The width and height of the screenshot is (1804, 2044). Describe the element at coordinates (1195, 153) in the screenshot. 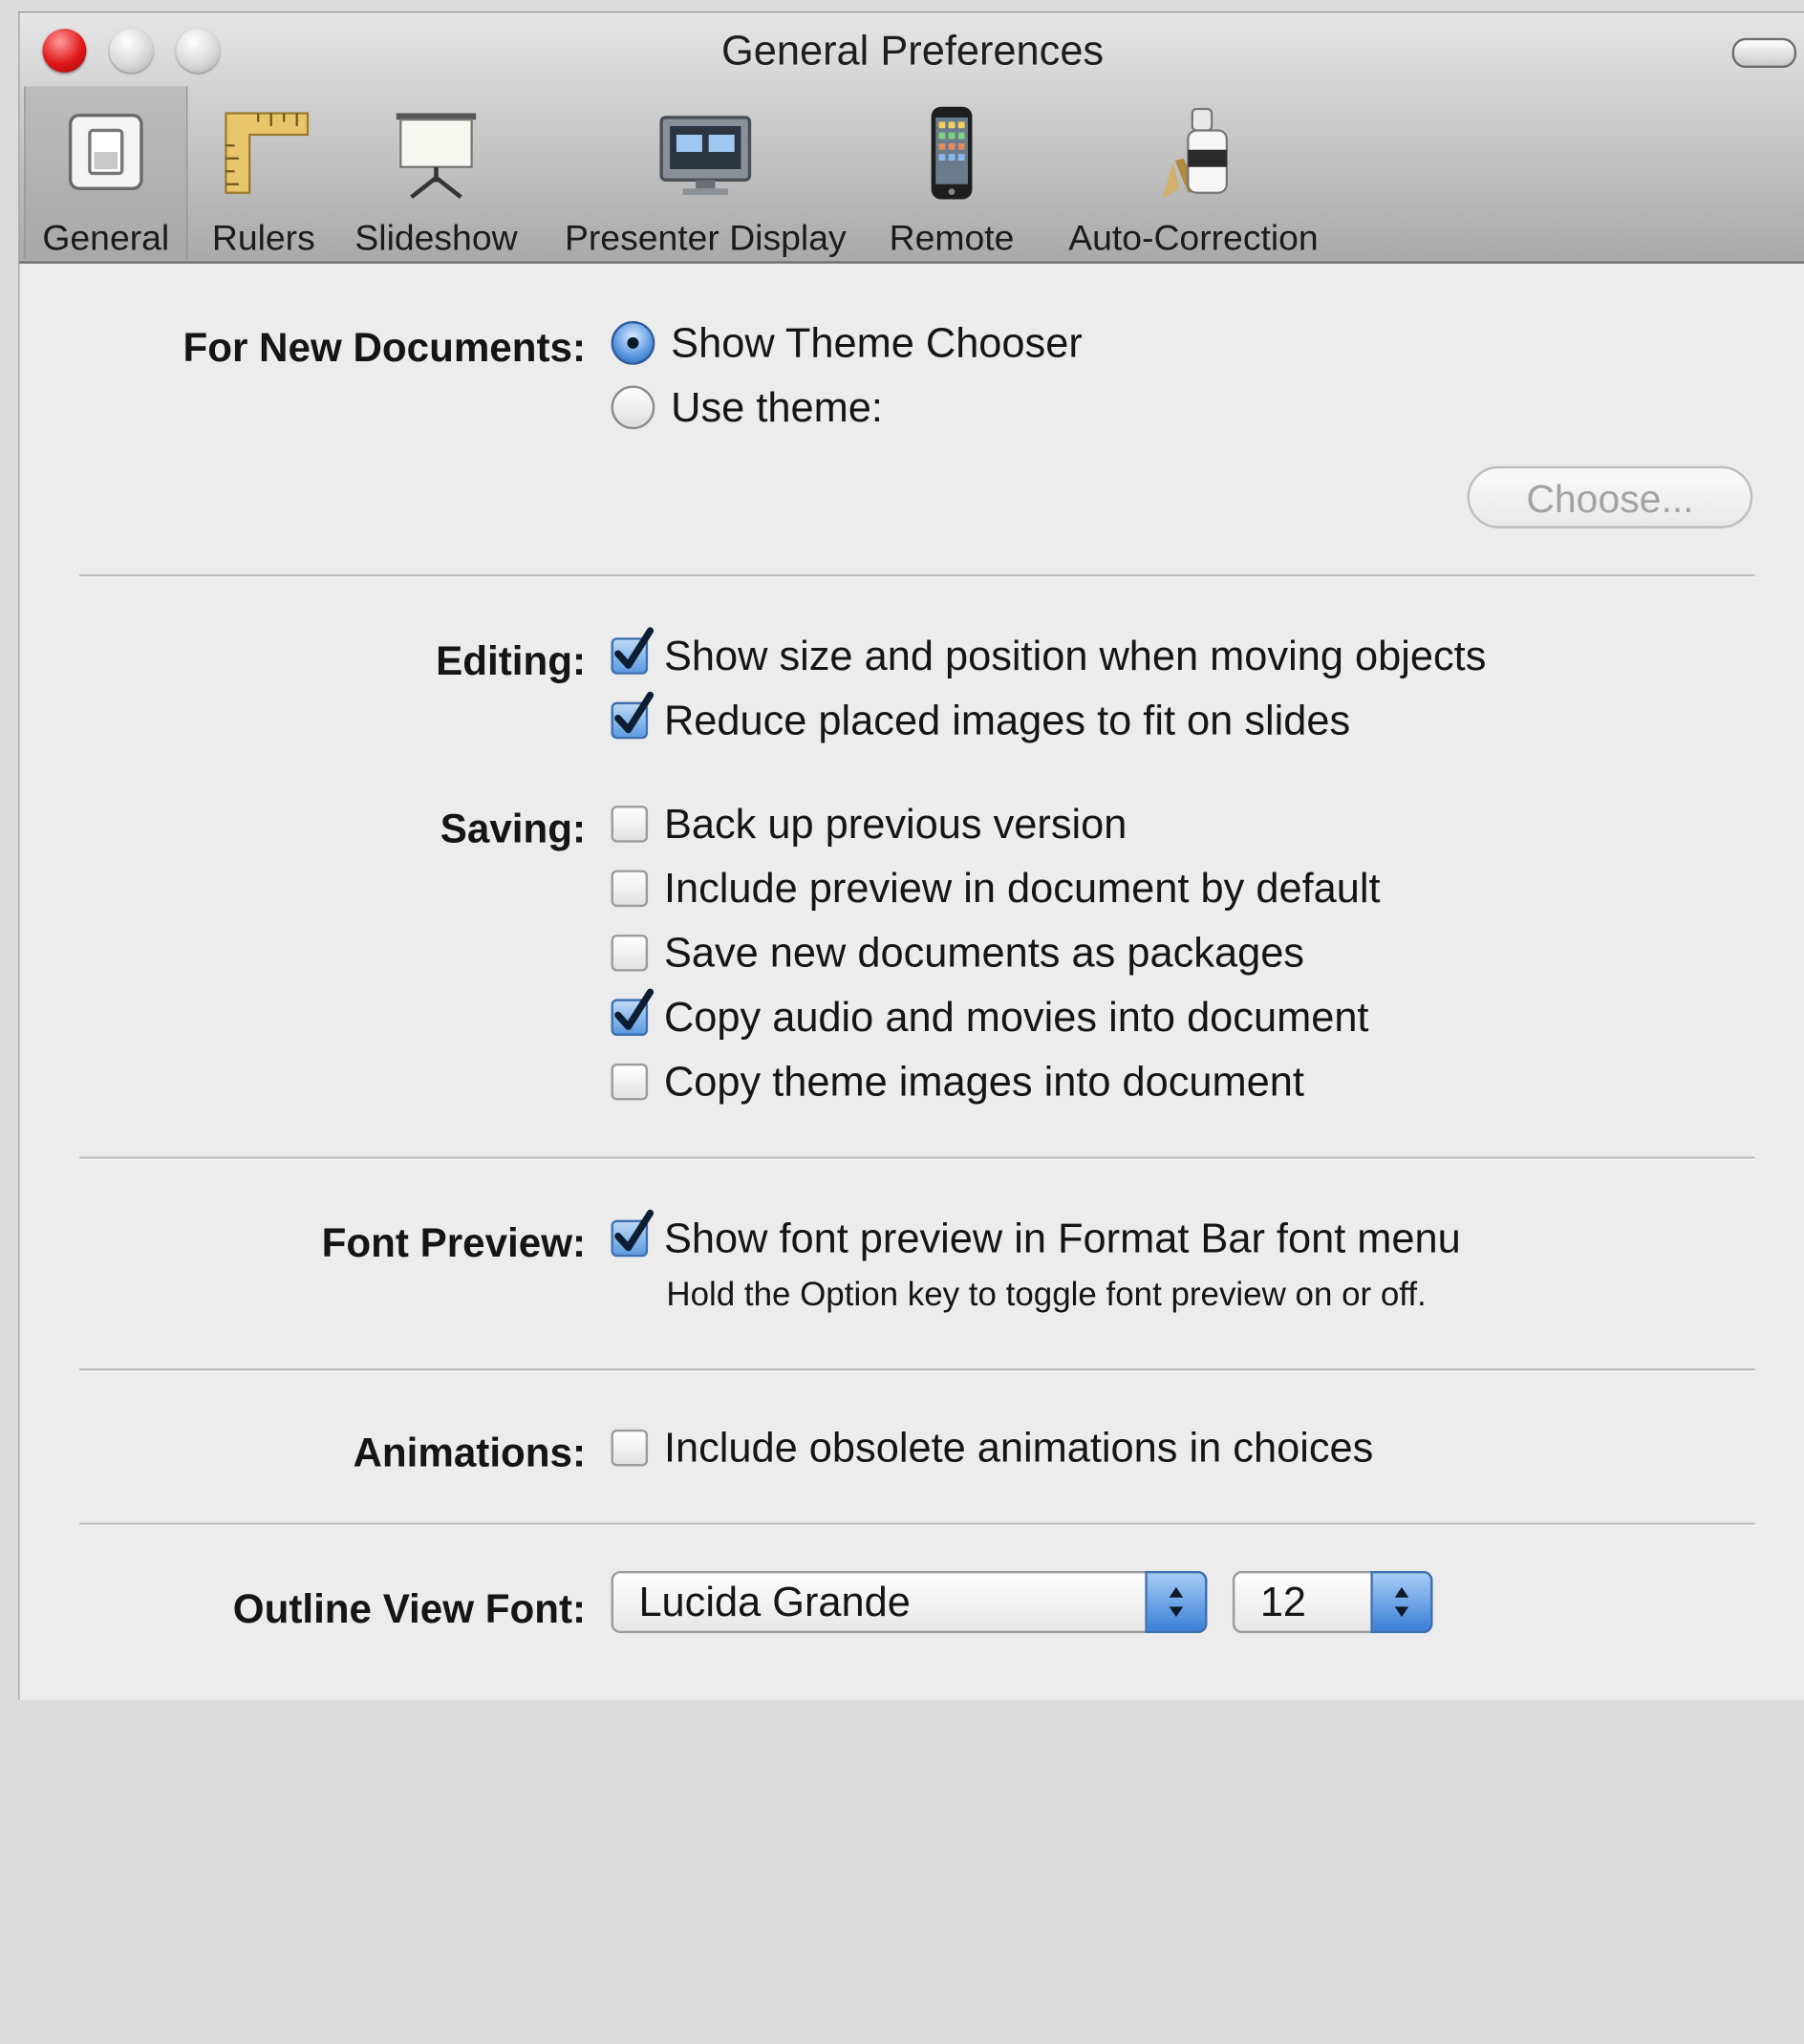

I see `correction-bottle-icon` at that location.